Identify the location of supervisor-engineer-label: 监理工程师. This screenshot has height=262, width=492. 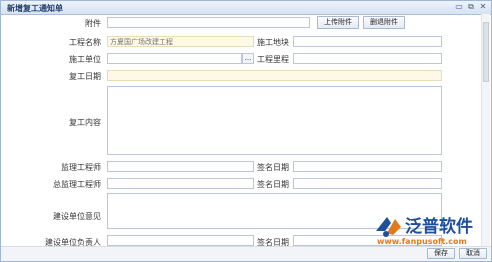
(81, 167).